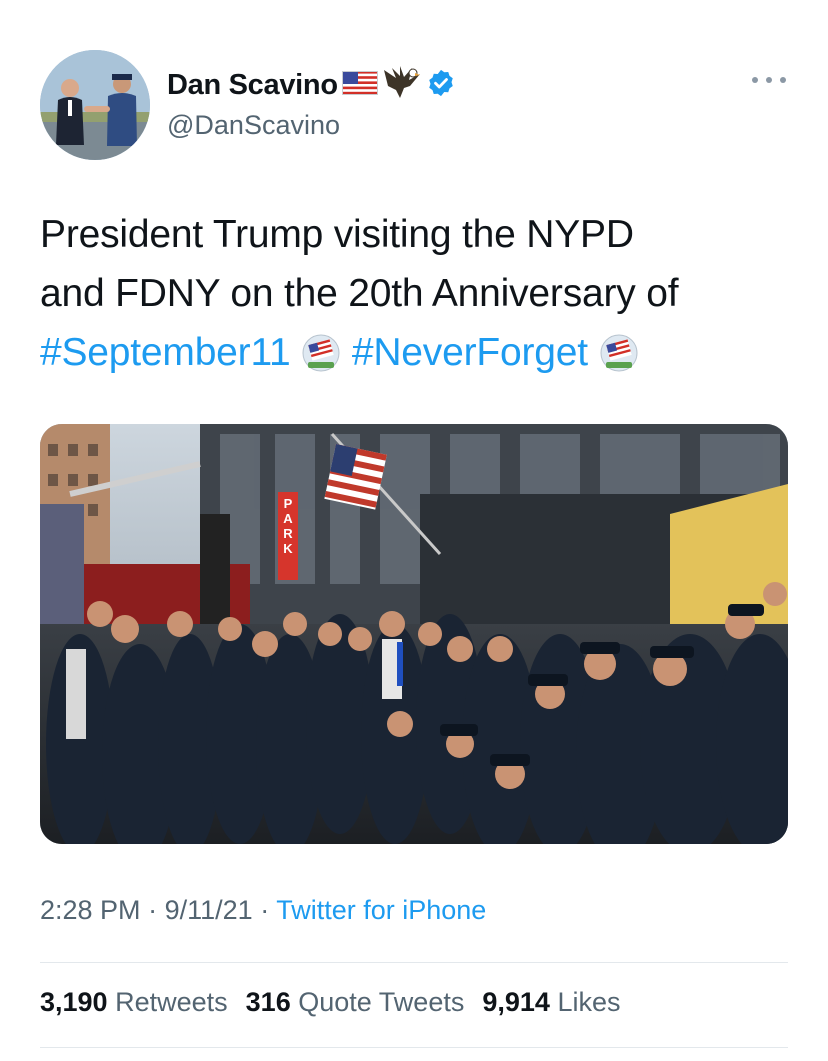  I want to click on quote-tweets-count: 316, so click(268, 1002).